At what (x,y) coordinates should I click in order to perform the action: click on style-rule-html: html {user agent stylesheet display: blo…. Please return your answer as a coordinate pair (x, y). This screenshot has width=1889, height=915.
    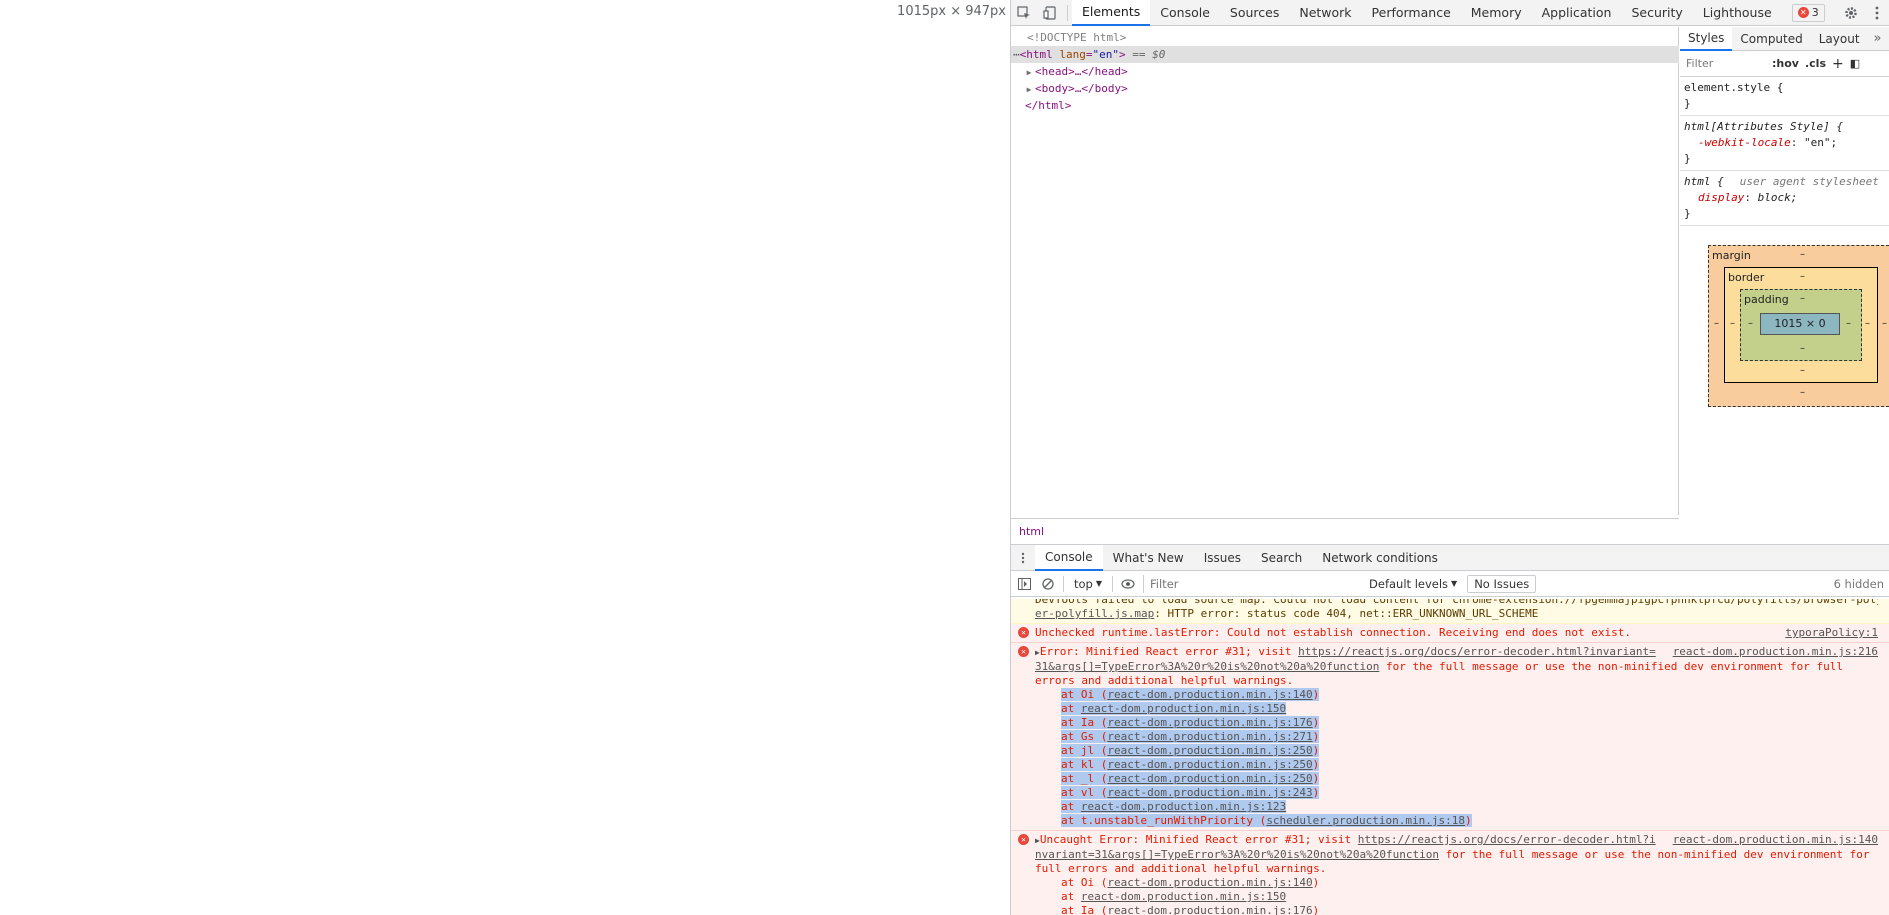
    Looking at the image, I should click on (1784, 198).